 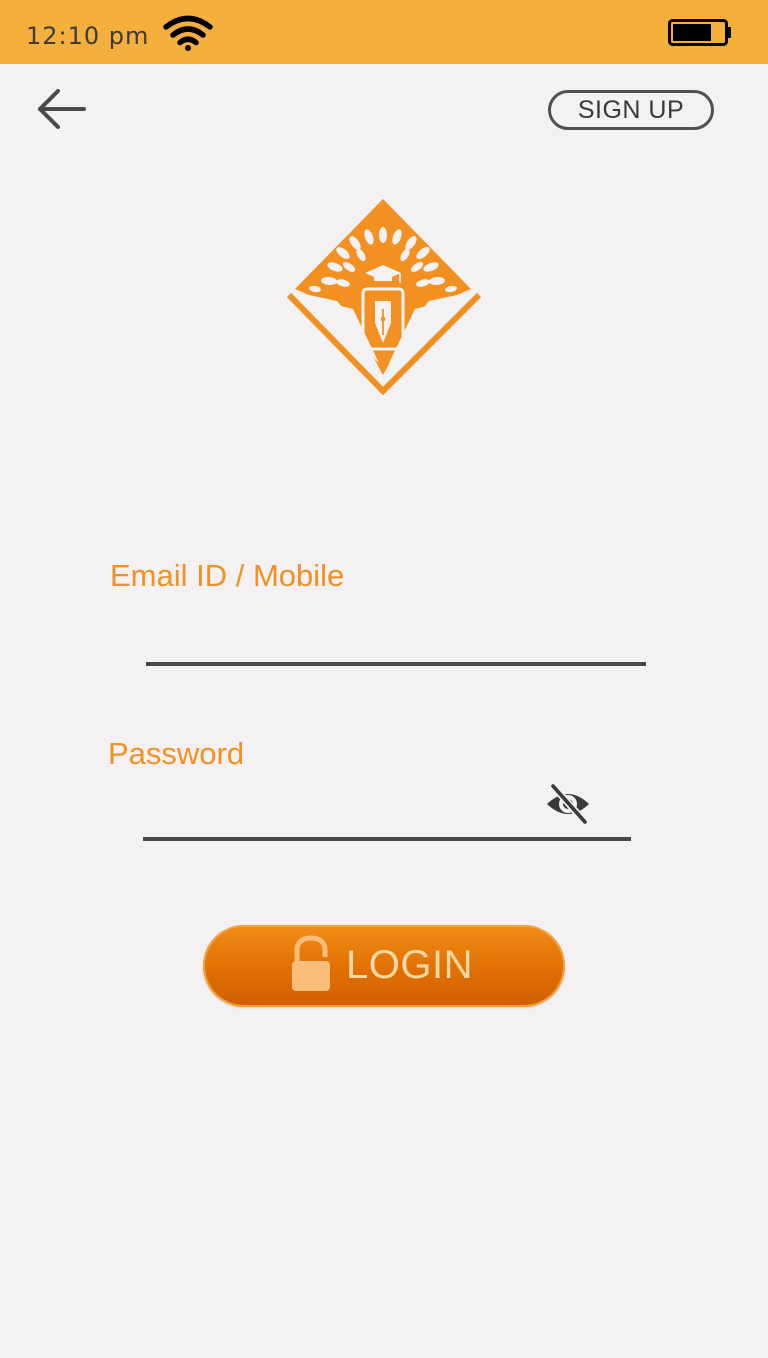 I want to click on lock-icon, so click(x=311, y=963).